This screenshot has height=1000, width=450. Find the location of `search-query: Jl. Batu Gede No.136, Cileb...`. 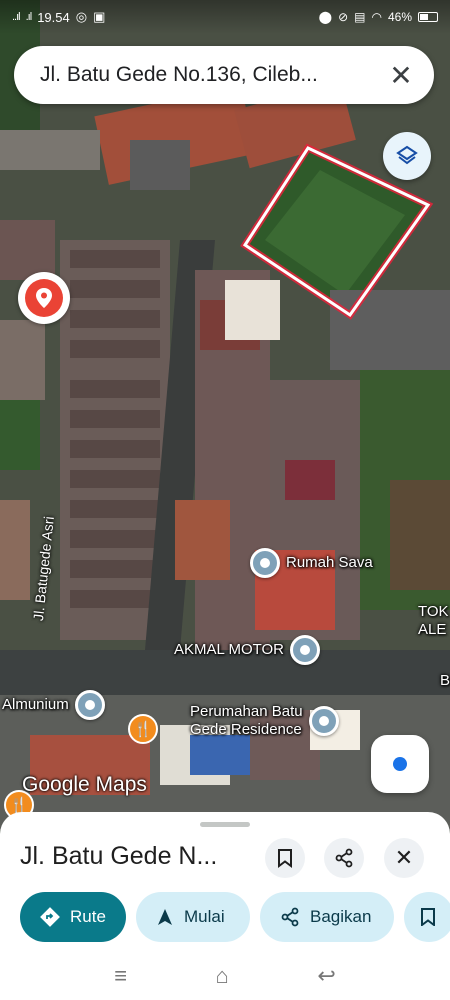

search-query: Jl. Batu Gede No.136, Cileb... is located at coordinates (213, 75).